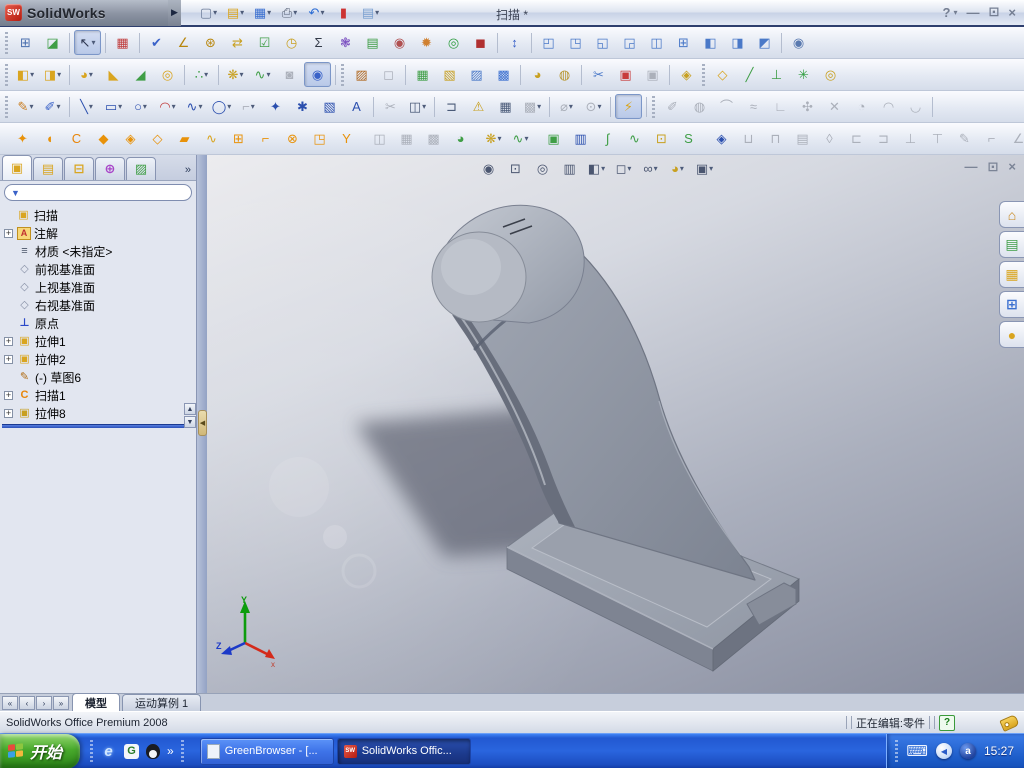  What do you see at coordinates (76, 138) in the screenshot?
I see `sweep-button: C` at bounding box center [76, 138].